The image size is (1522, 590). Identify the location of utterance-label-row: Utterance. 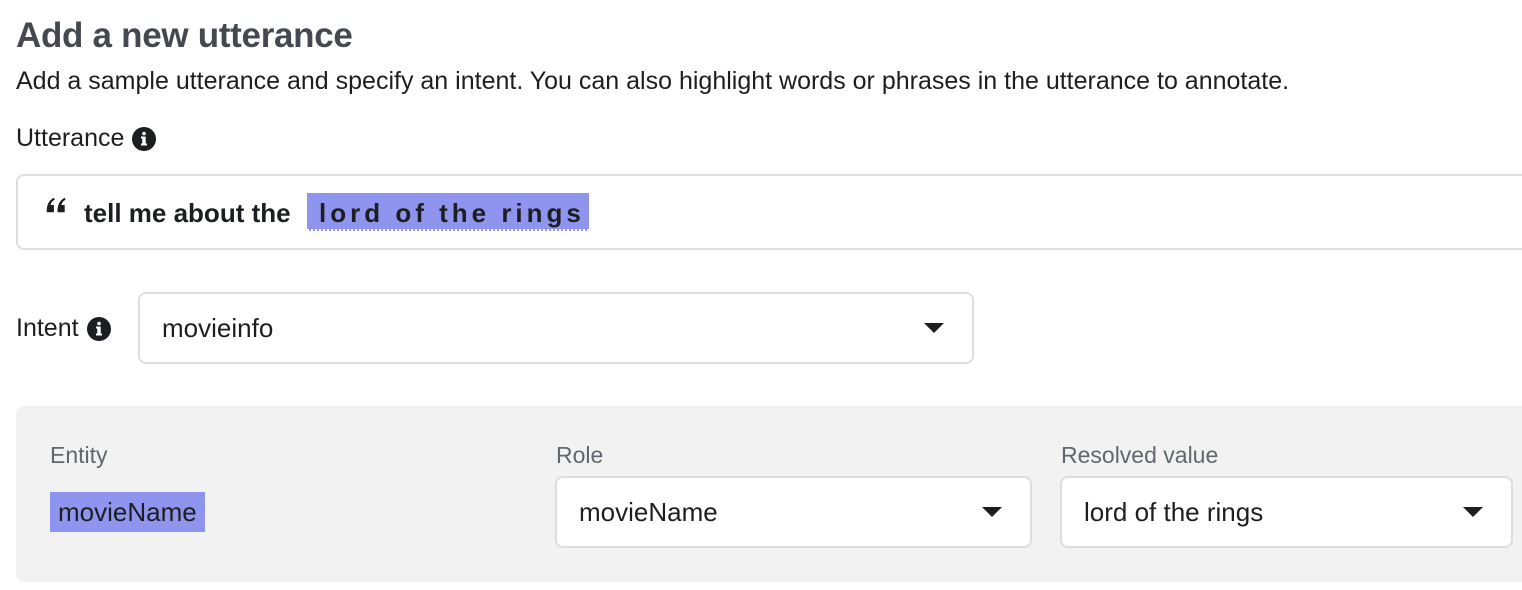
(86, 138).